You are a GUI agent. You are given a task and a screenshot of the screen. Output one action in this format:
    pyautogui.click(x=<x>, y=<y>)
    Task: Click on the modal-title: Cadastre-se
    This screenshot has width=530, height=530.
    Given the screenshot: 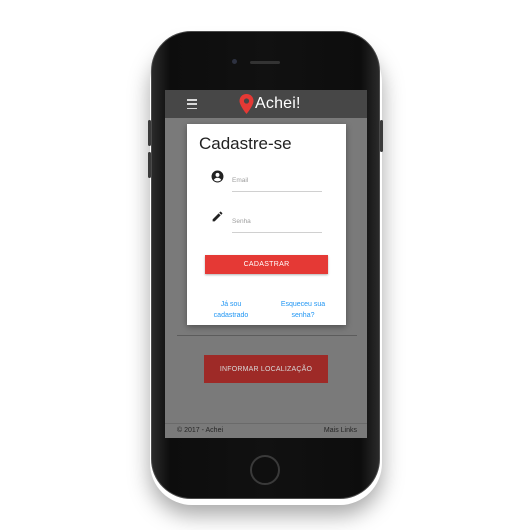 What is the action you would take?
    pyautogui.click(x=245, y=143)
    